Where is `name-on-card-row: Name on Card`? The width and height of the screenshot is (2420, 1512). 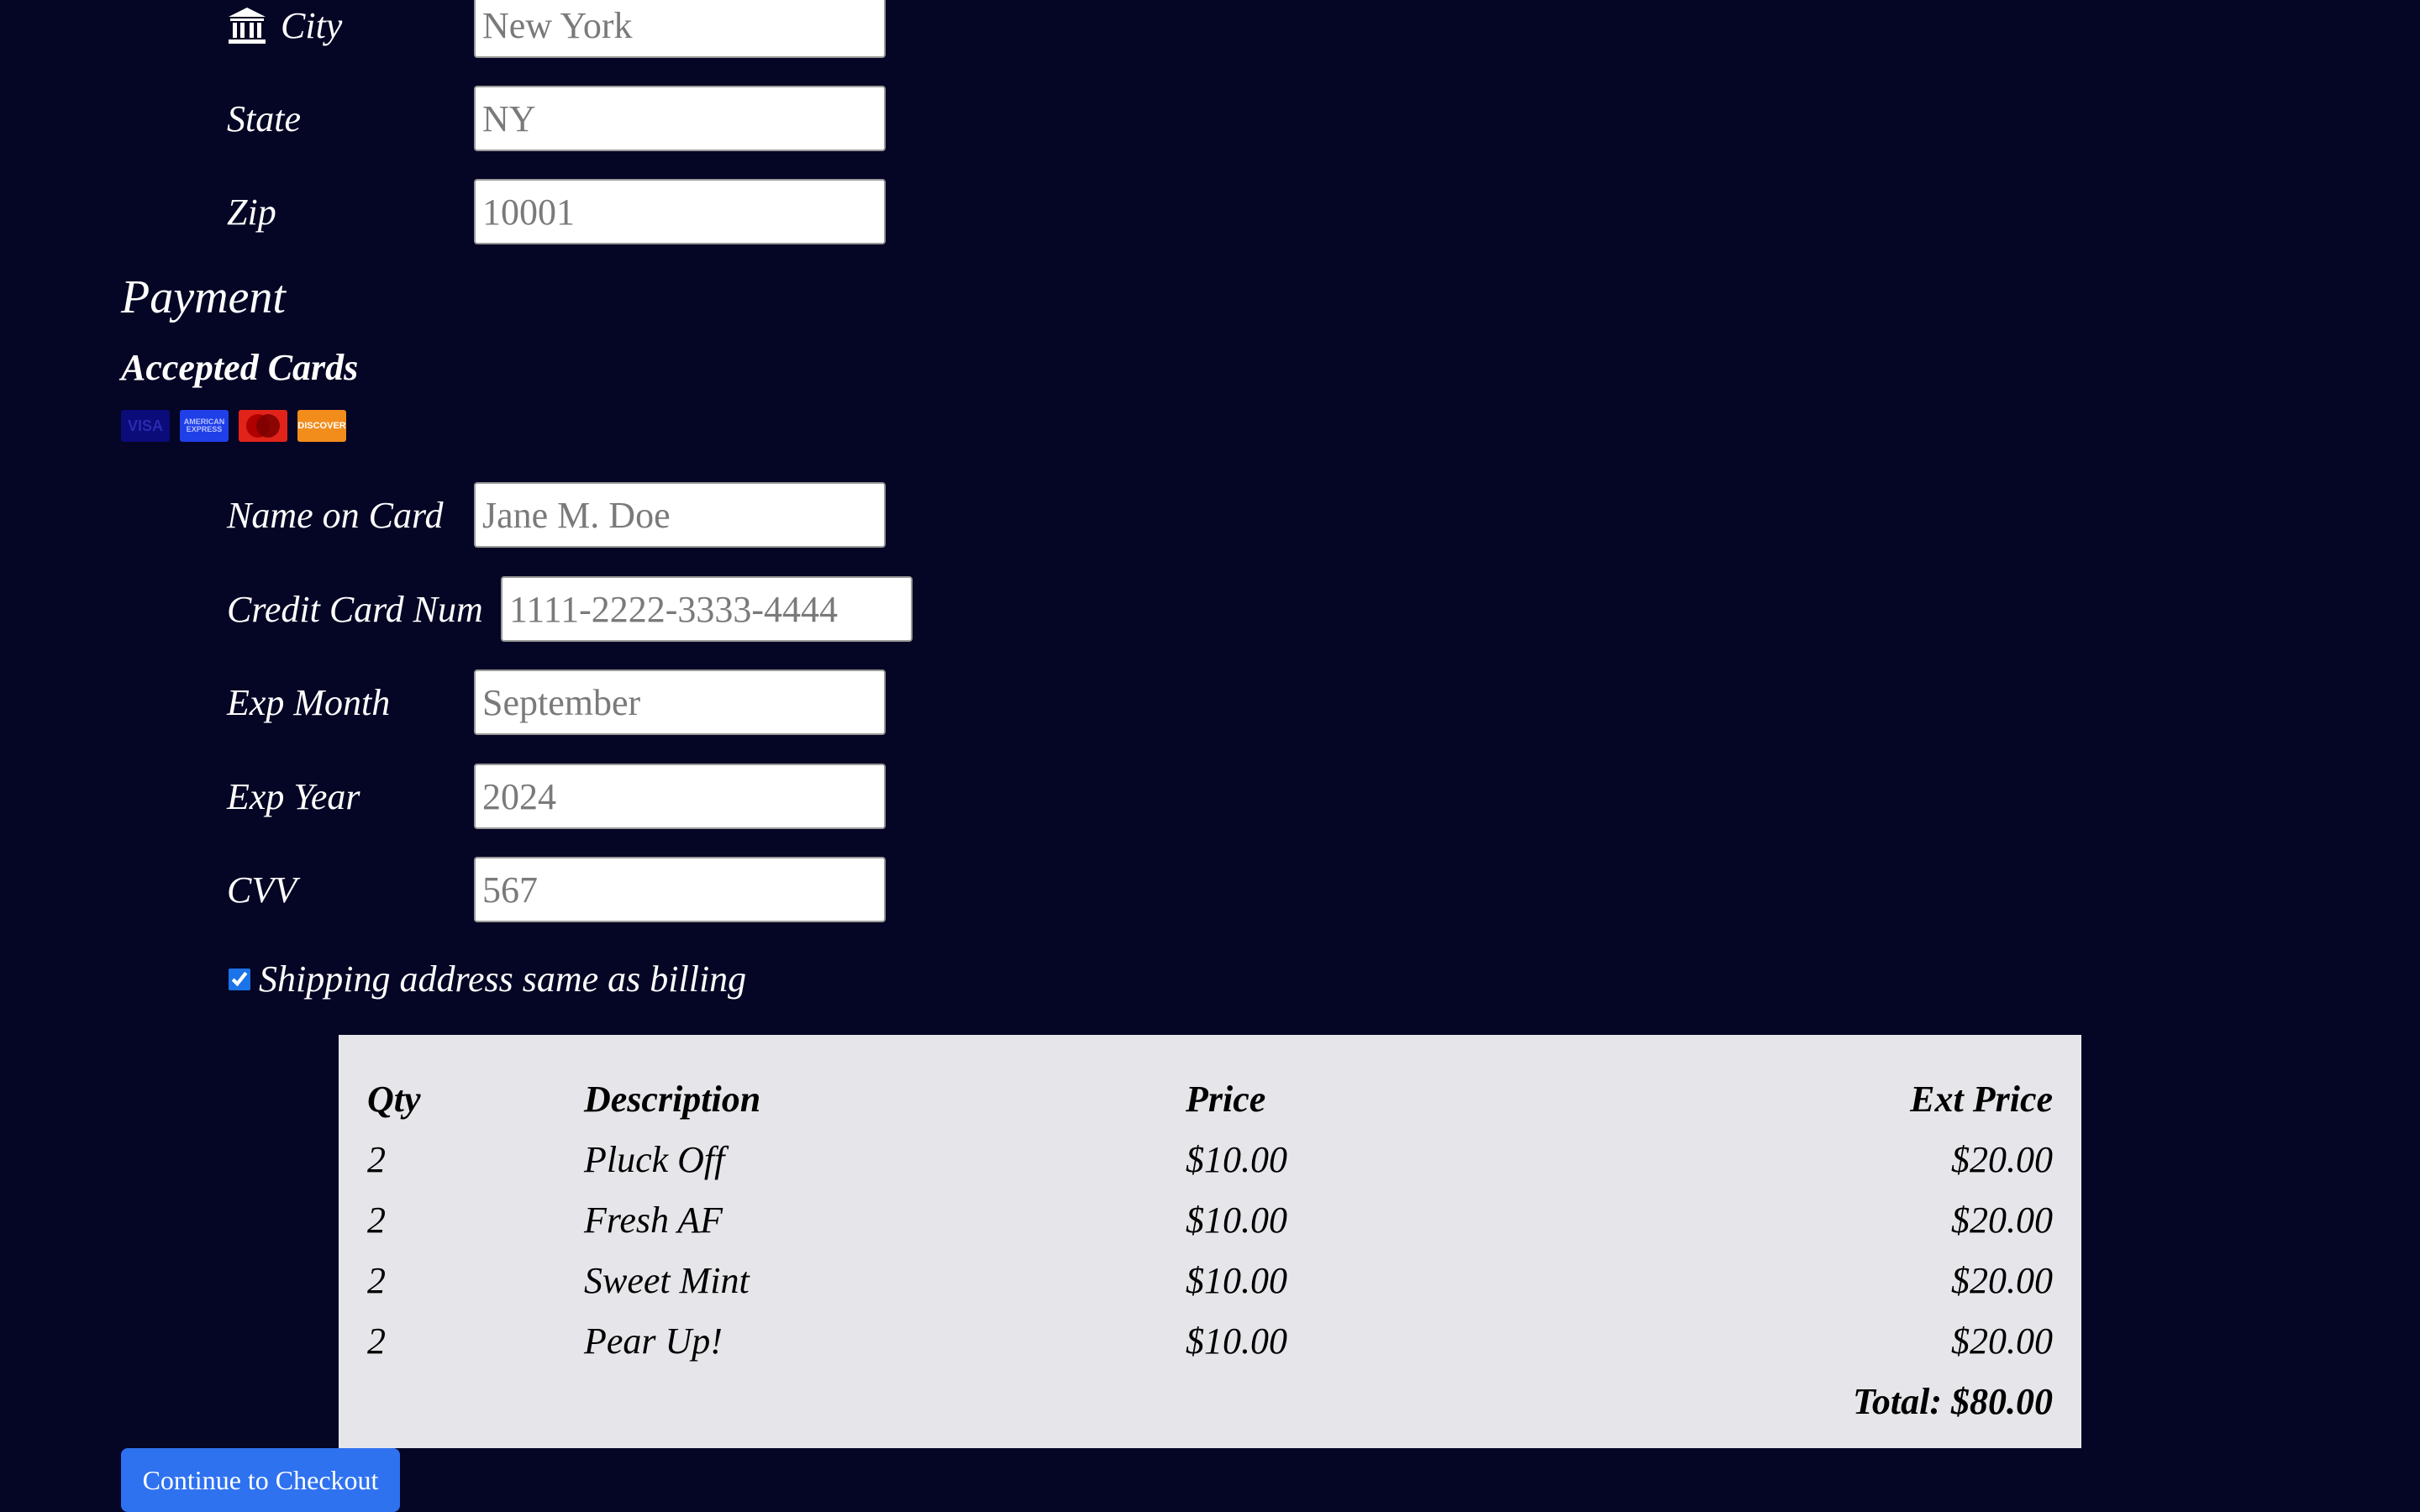 name-on-card-row: Name on Card is located at coordinates (556, 515).